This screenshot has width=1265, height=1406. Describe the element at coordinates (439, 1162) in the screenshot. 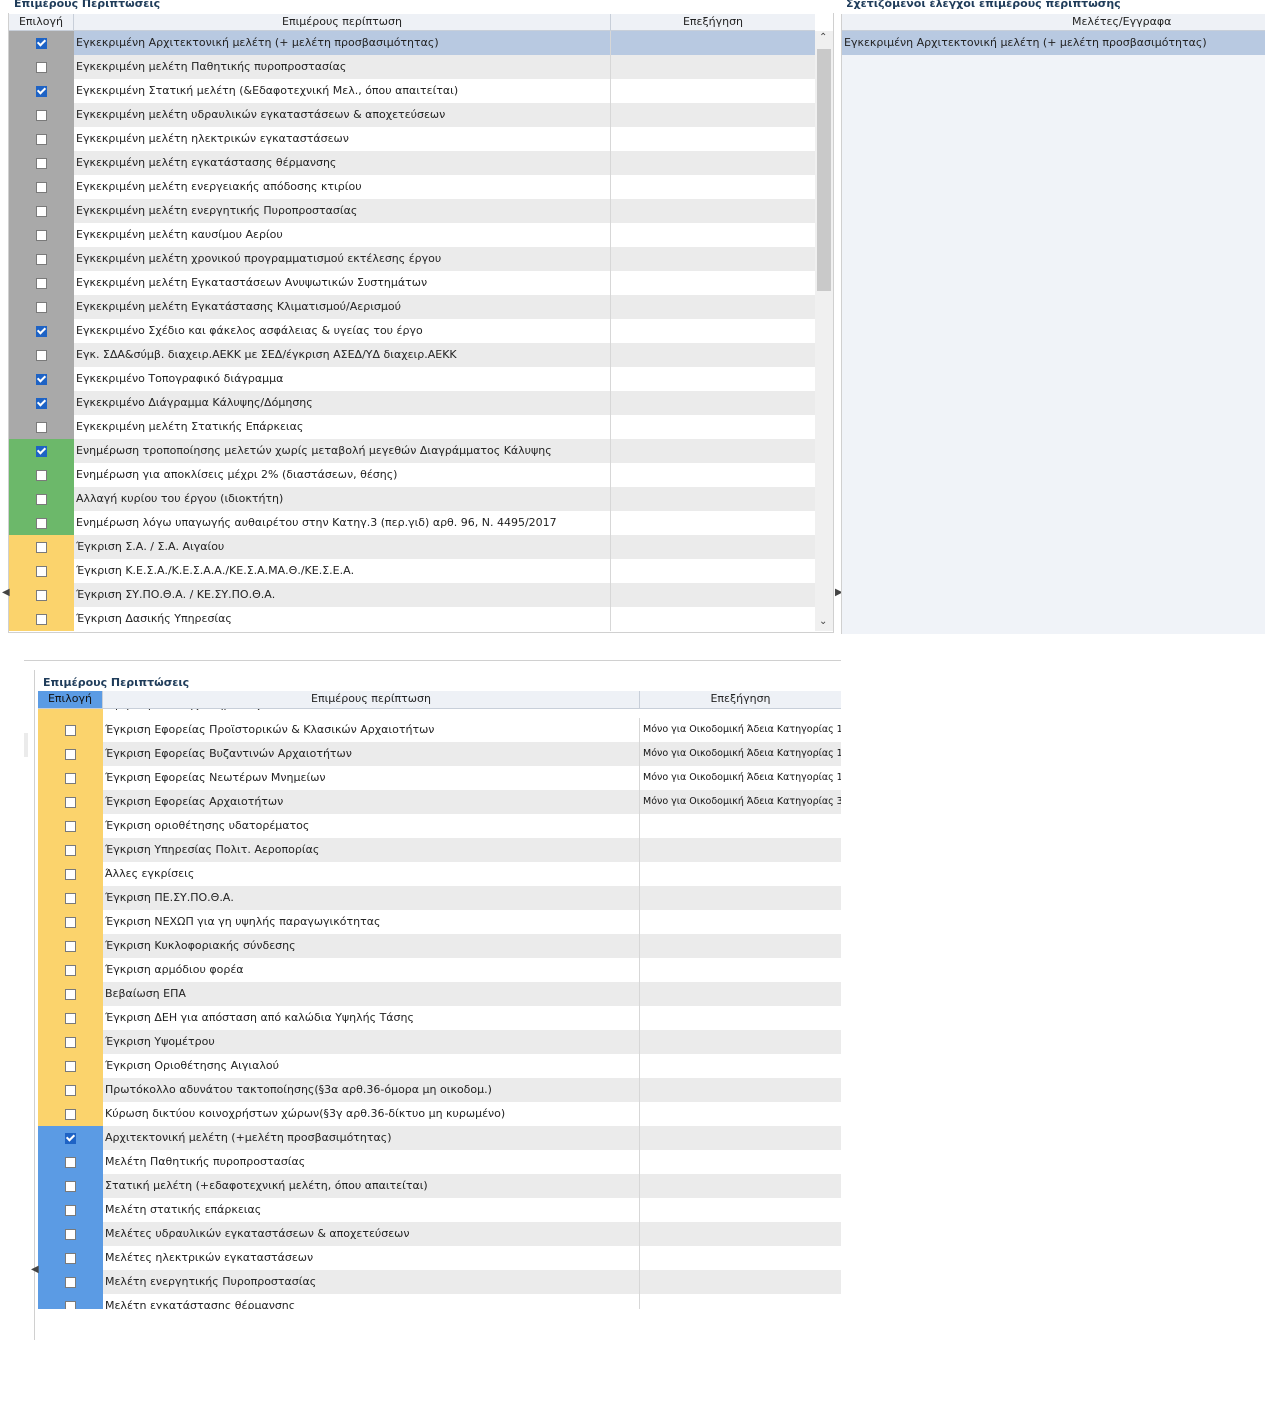

I see `table-row: Μελέτη Παθητικής πυροπροστασίας` at that location.